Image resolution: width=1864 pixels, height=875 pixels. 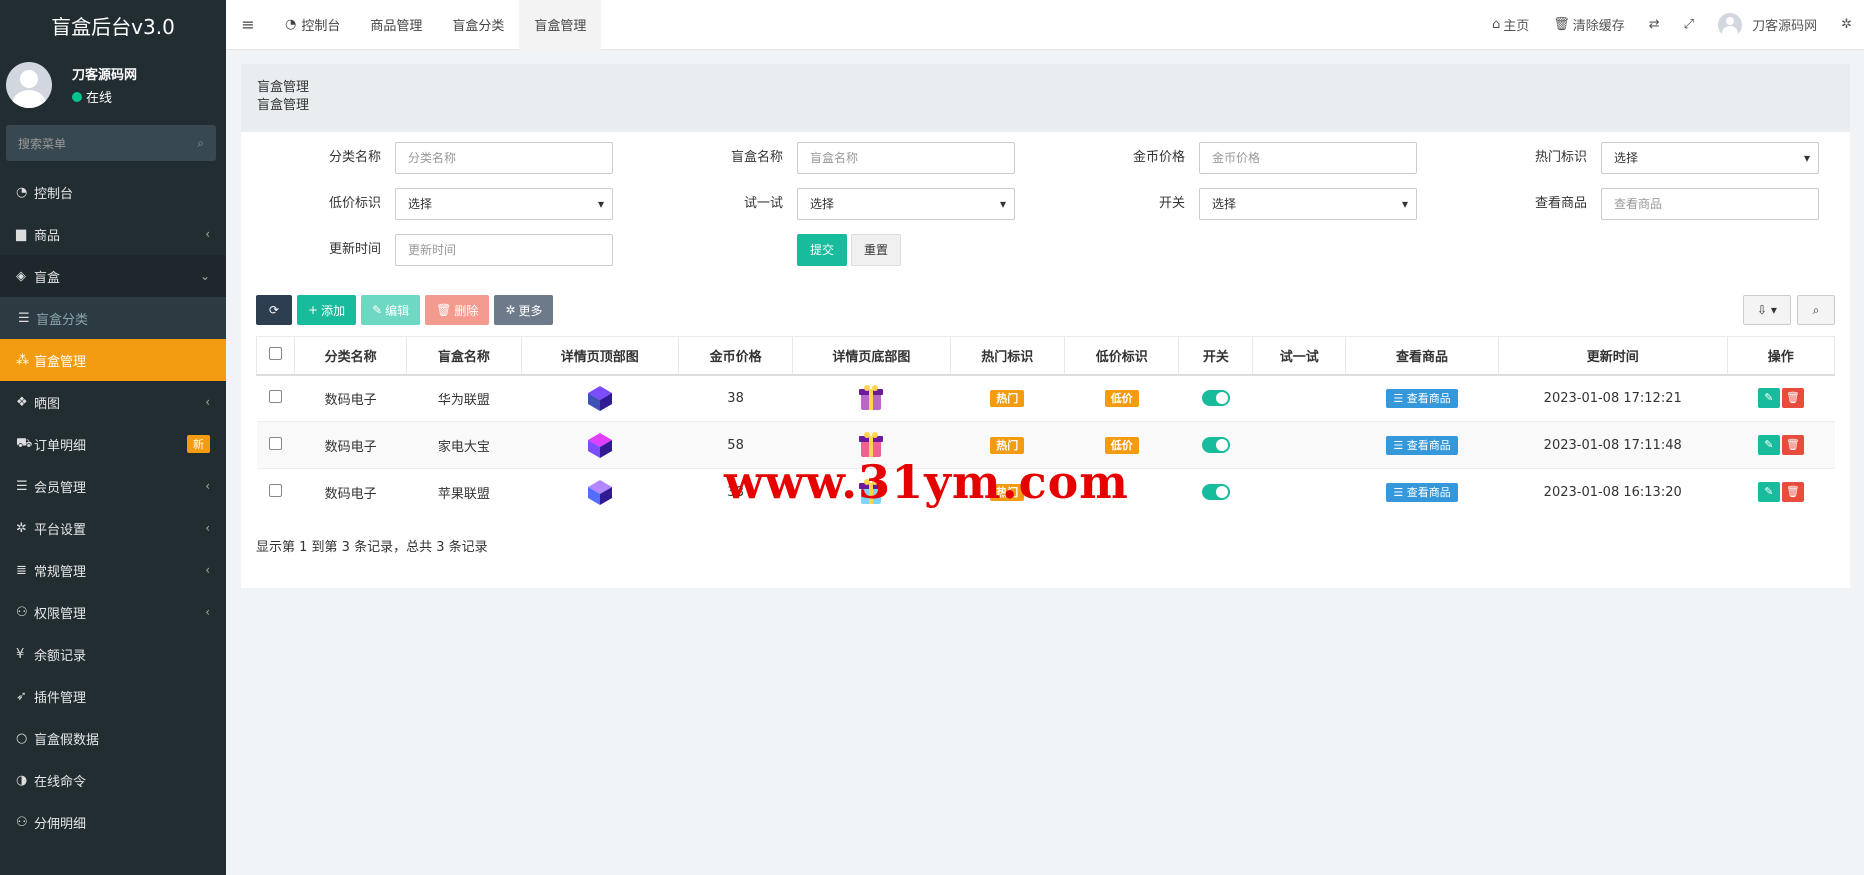 What do you see at coordinates (504, 204) in the screenshot?
I see `low-filter-select: 选择` at bounding box center [504, 204].